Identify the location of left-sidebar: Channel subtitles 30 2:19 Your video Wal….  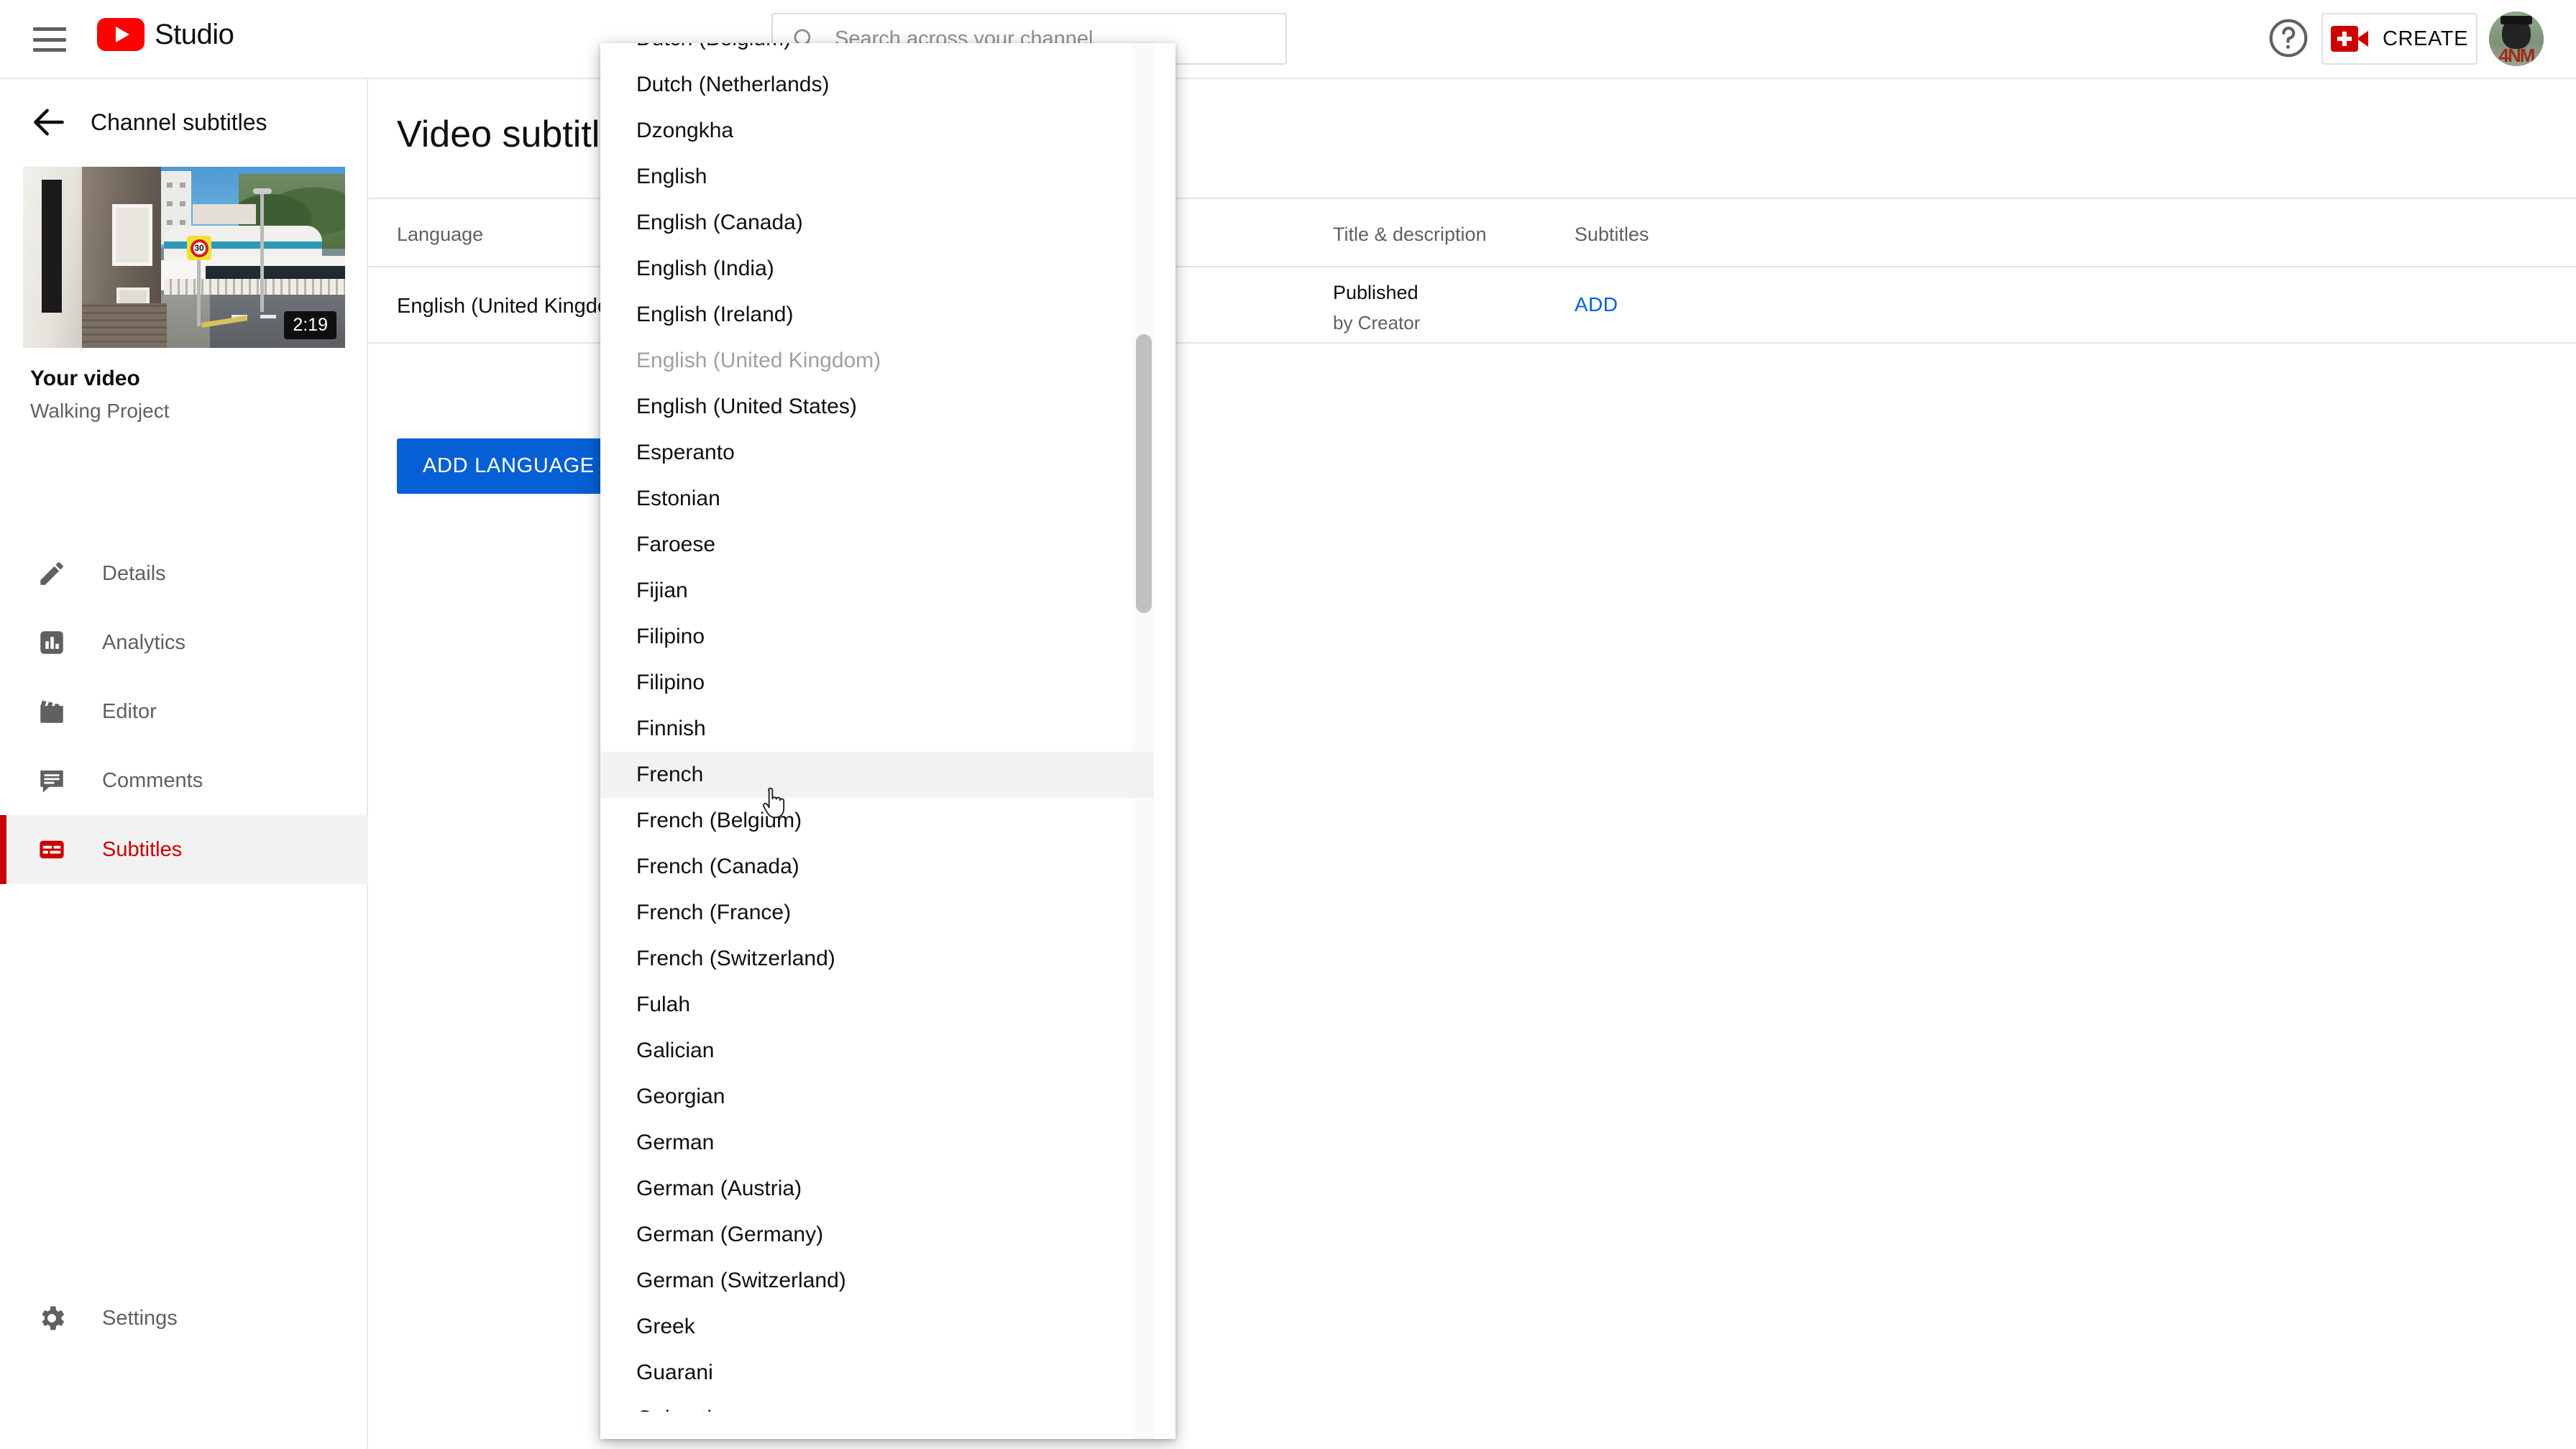
(184, 764).